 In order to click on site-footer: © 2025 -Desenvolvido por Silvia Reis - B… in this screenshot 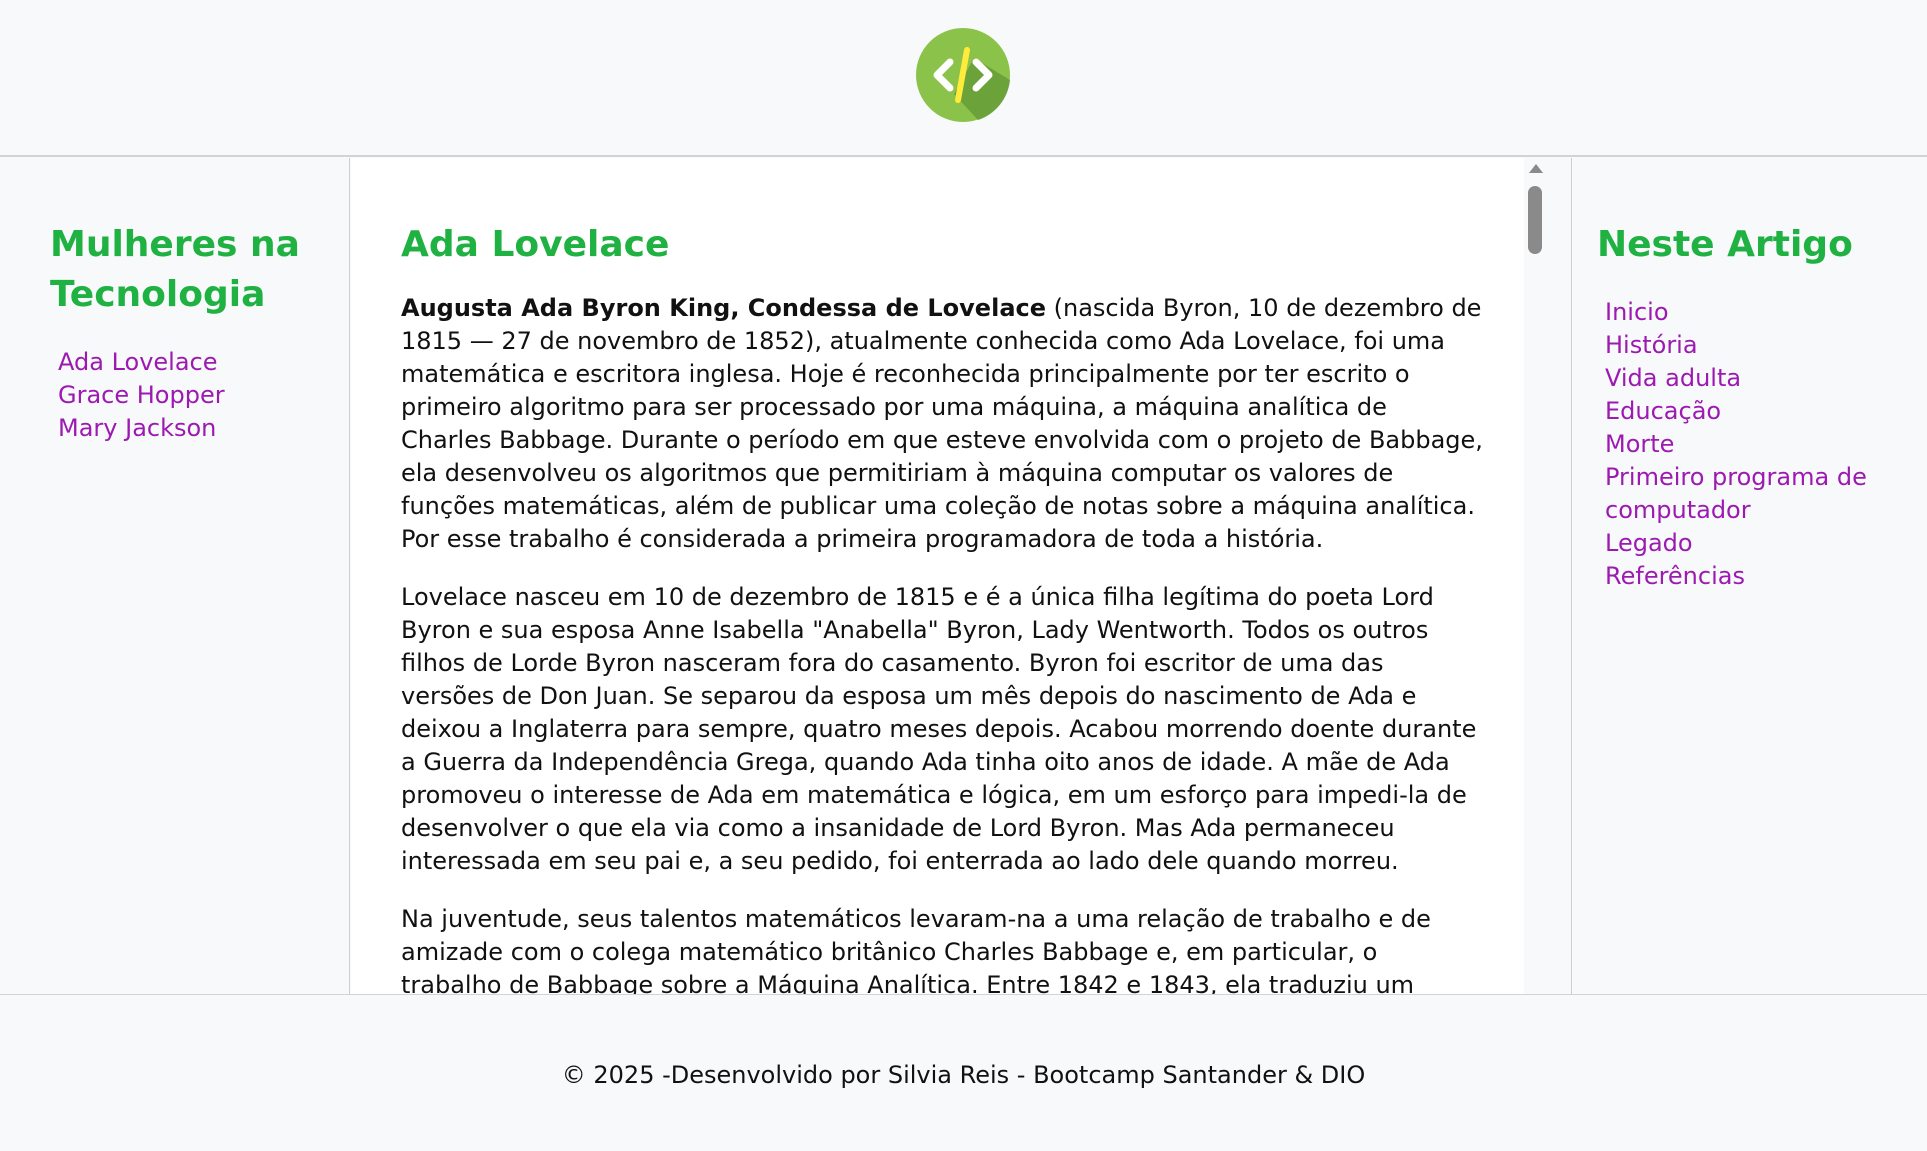, I will do `click(963, 1072)`.